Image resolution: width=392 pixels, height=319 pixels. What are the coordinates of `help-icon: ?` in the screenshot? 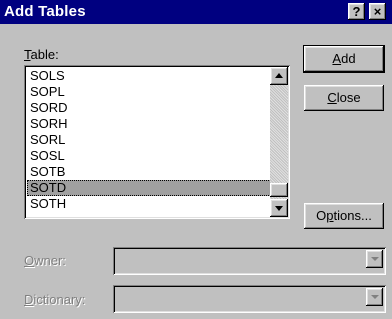 It's located at (356, 11).